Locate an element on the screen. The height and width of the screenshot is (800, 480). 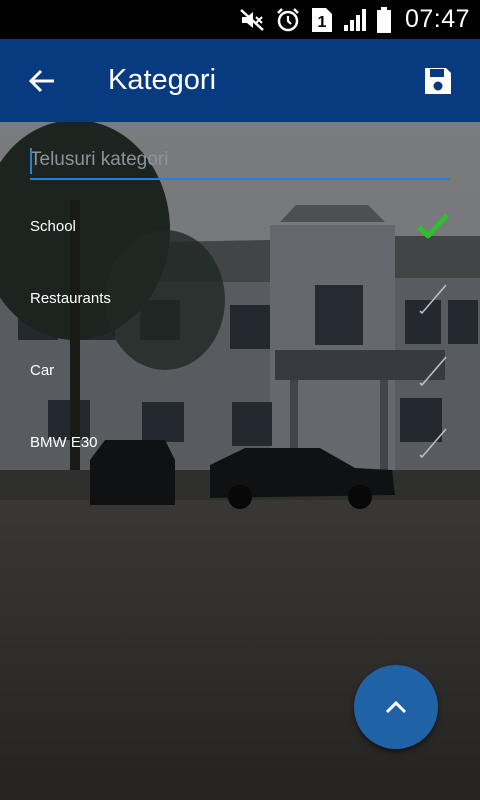
text-caret is located at coordinates (31, 161).